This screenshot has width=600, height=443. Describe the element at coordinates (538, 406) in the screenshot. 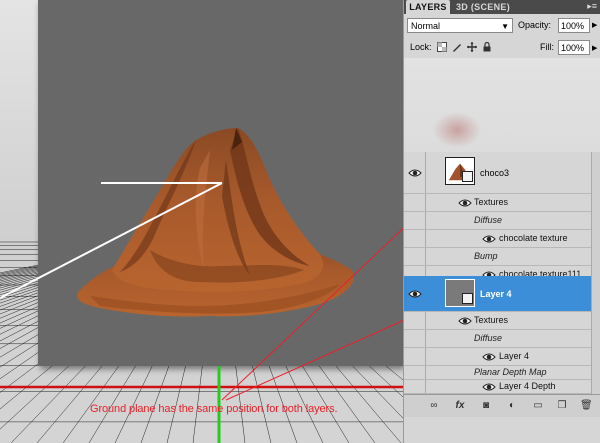

I see `group-icon: ▭` at that location.